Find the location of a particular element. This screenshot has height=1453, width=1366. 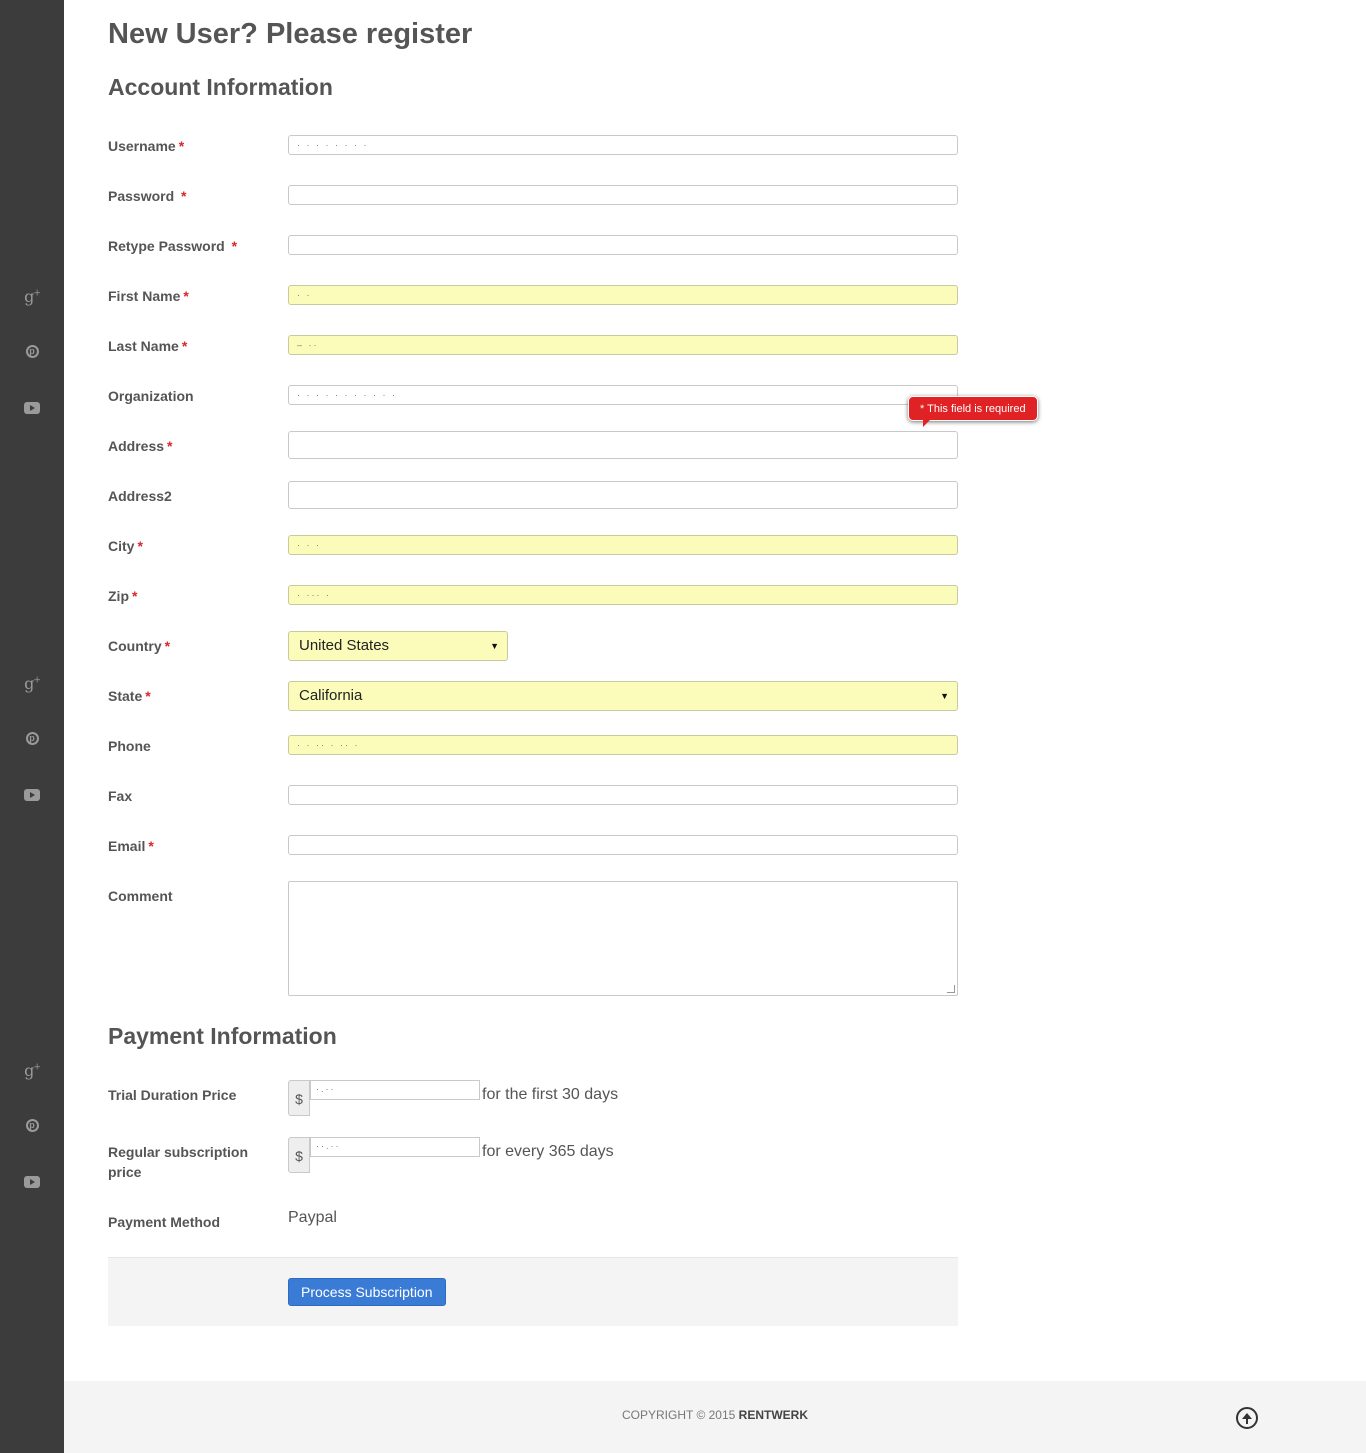

address2-input is located at coordinates (623, 495).